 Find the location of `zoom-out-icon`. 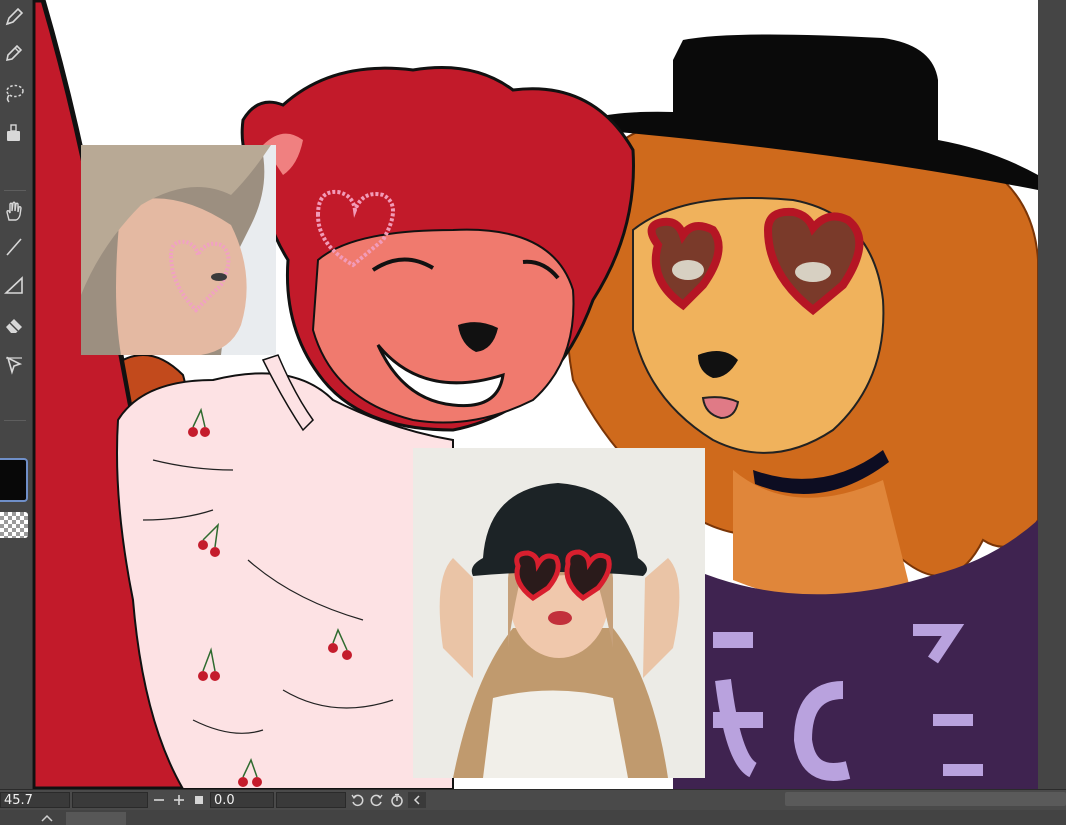

zoom-out-icon is located at coordinates (159, 800).